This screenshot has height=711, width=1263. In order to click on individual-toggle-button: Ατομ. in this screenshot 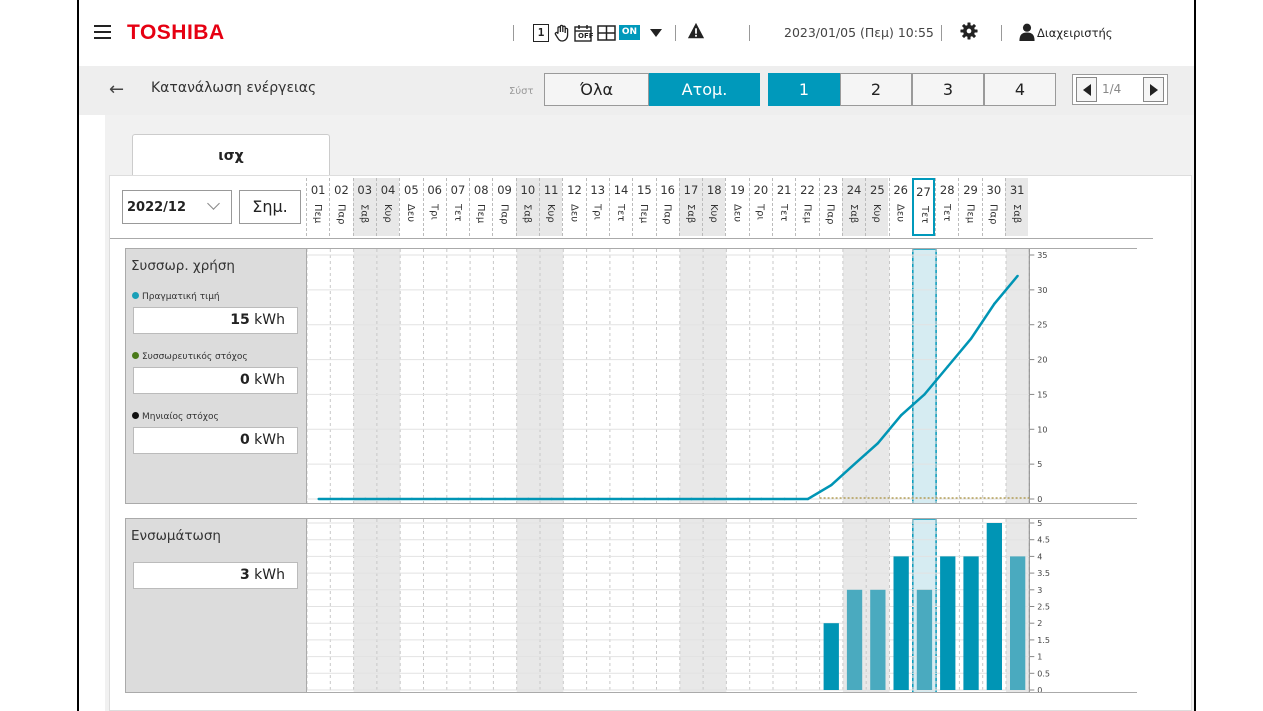, I will do `click(704, 89)`.